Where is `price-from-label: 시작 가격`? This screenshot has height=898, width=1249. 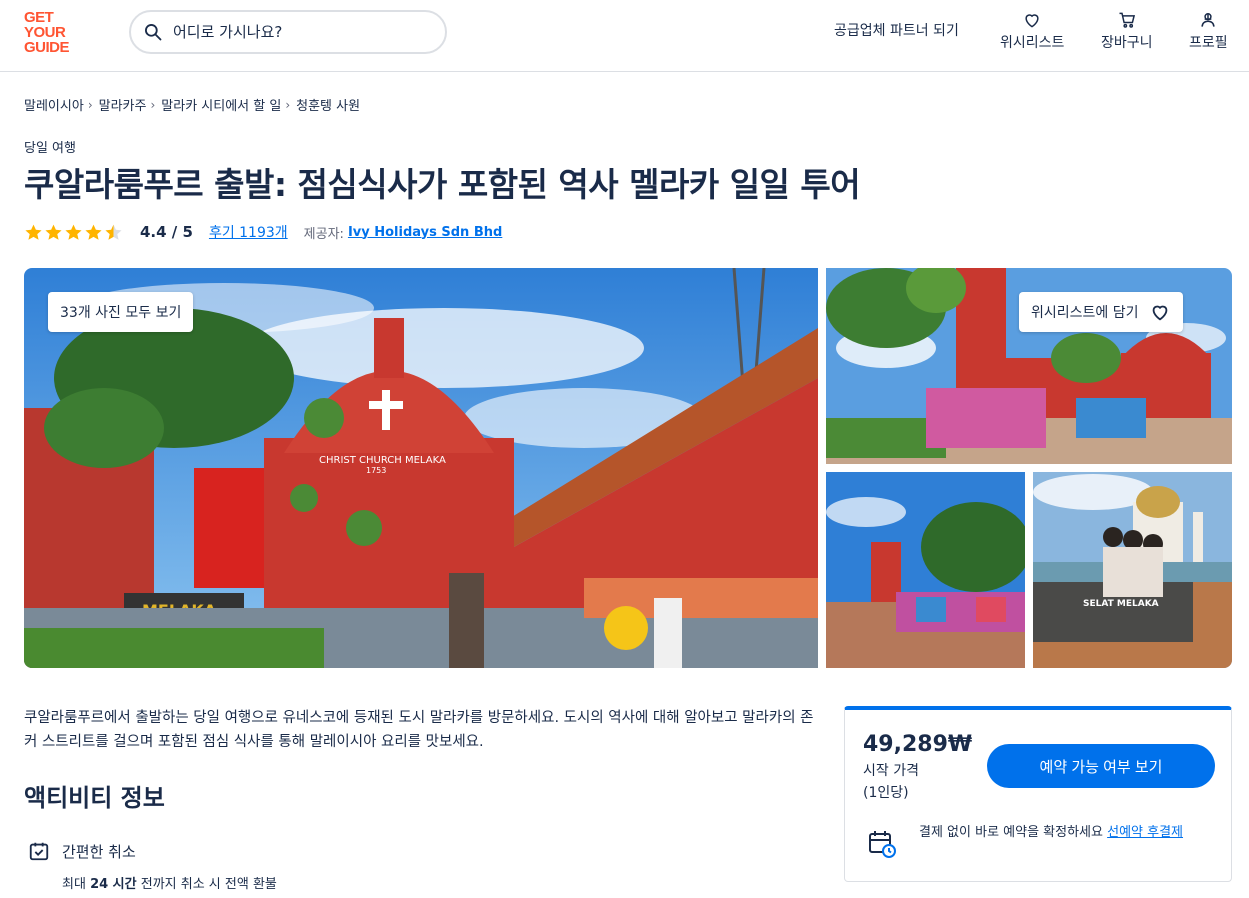 price-from-label: 시작 가격 is located at coordinates (891, 771).